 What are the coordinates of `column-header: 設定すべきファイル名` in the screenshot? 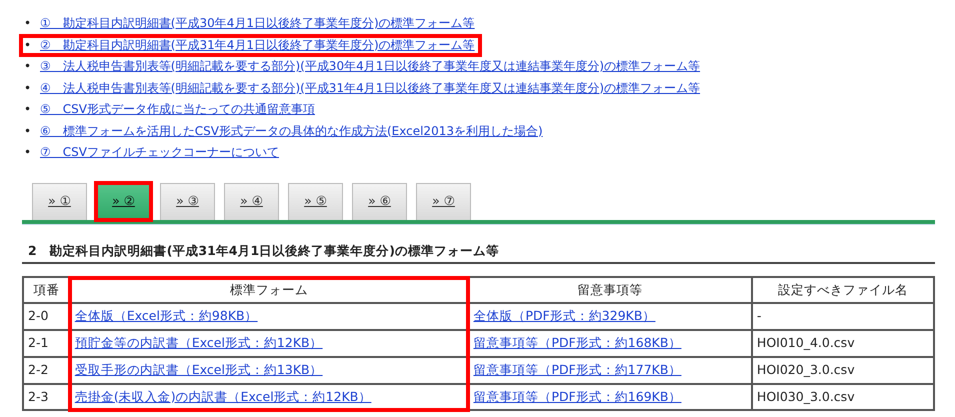 It's located at (843, 290).